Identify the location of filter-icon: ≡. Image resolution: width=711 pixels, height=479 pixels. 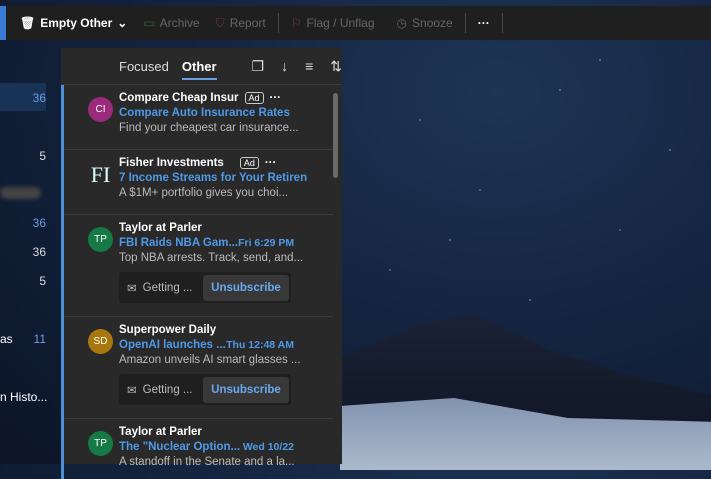
(309, 66).